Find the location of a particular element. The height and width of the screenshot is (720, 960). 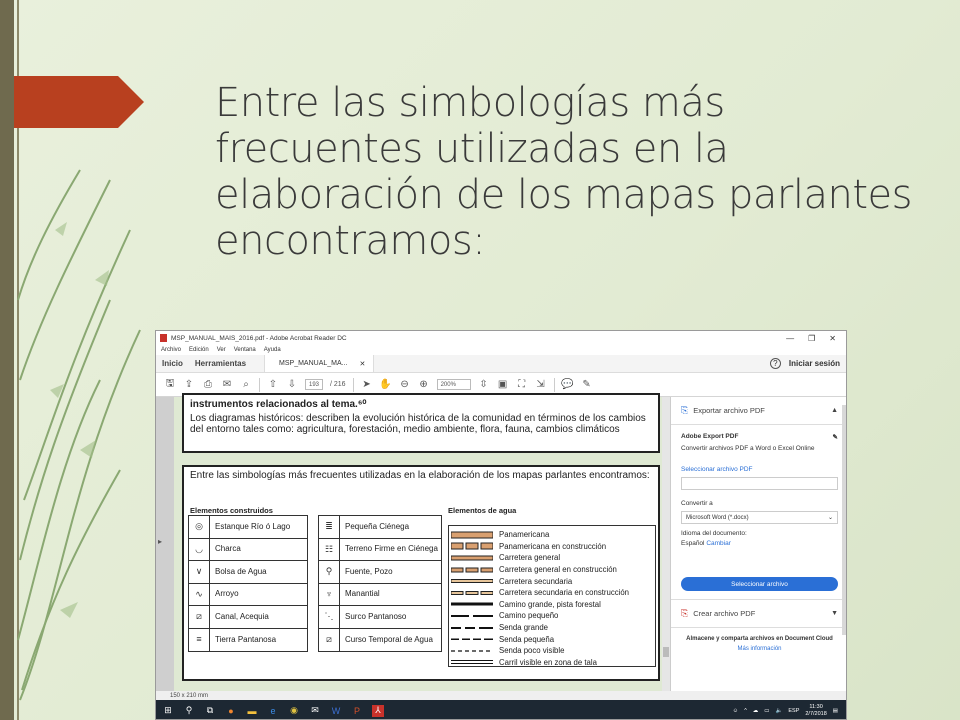

zoom-in-icon: ⊕ is located at coordinates (424, 385).